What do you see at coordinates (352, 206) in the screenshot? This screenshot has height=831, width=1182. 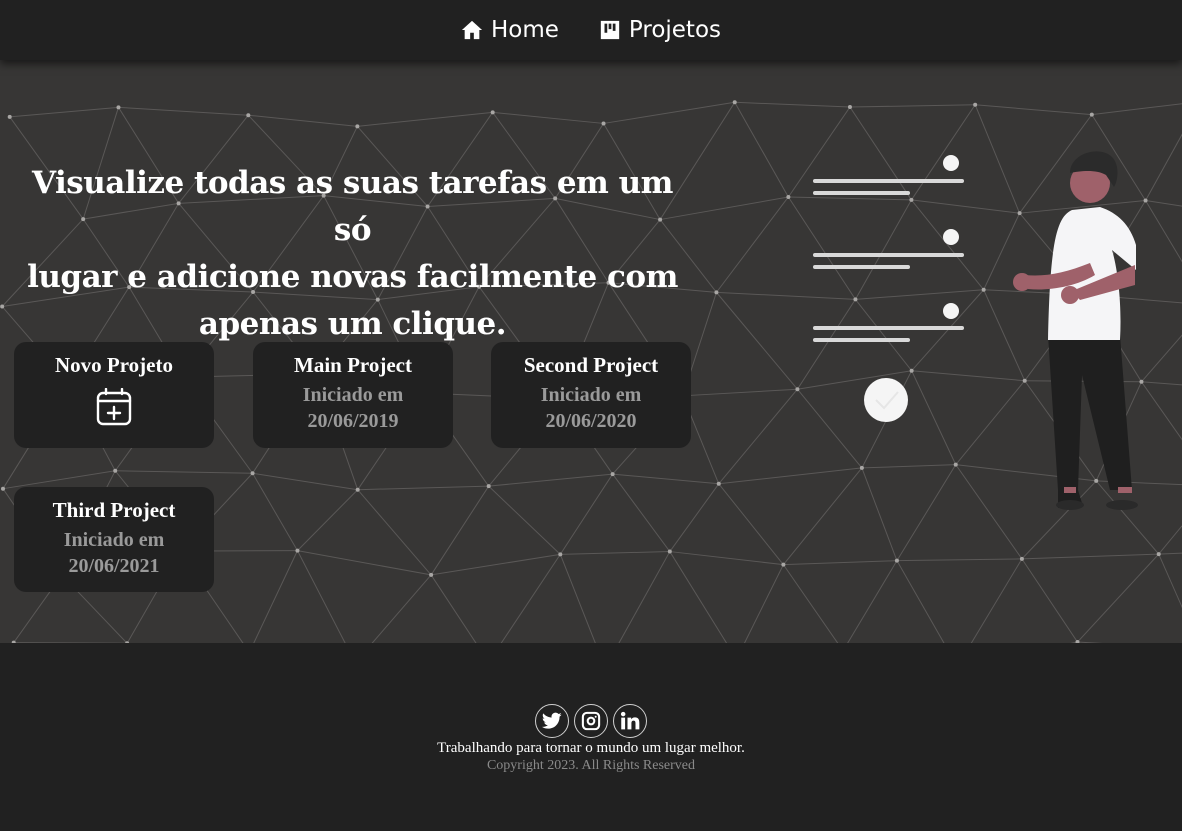 I see `headline-line: Visualize todas as suas tarefas em um só` at bounding box center [352, 206].